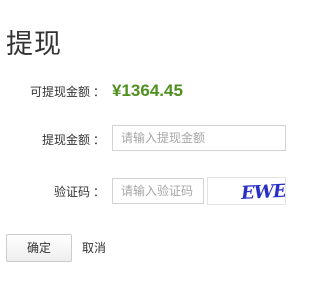 The height and width of the screenshot is (287, 320). What do you see at coordinates (34, 44) in the screenshot?
I see `page-title: 提现` at bounding box center [34, 44].